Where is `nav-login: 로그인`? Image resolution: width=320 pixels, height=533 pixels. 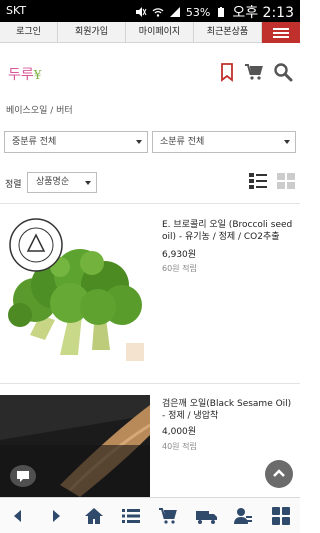 nav-login: 로그인 is located at coordinates (29, 32).